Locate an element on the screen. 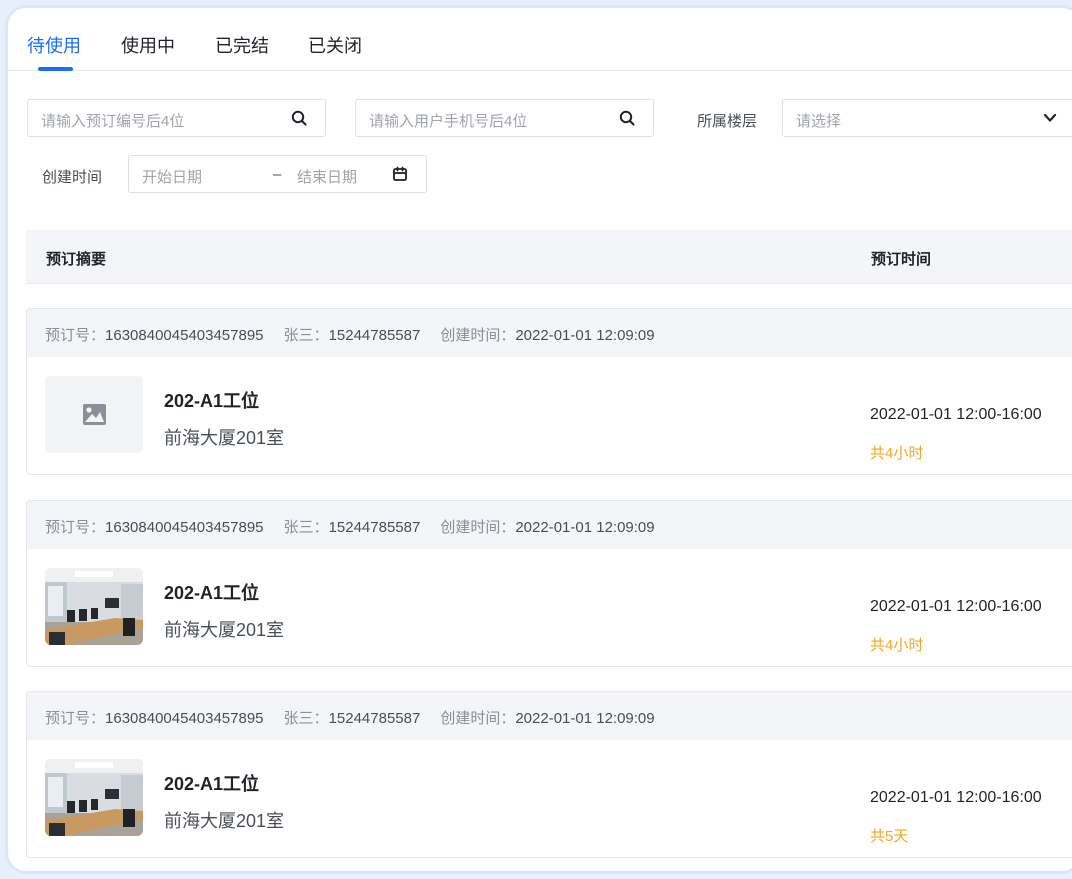 The image size is (1072, 879). column-summary: 预订摘要 is located at coordinates (76, 259).